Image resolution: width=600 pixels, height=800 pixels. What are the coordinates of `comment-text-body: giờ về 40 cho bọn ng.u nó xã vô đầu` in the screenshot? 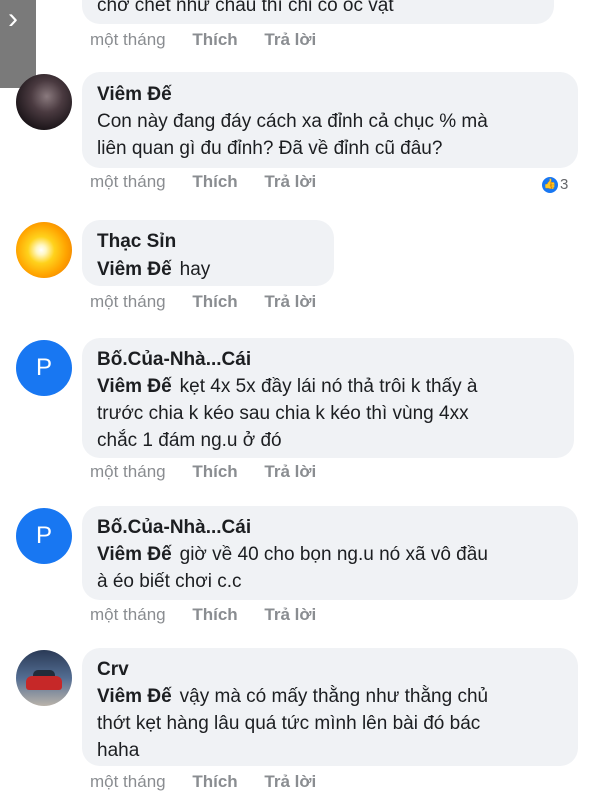 It's located at (333, 554).